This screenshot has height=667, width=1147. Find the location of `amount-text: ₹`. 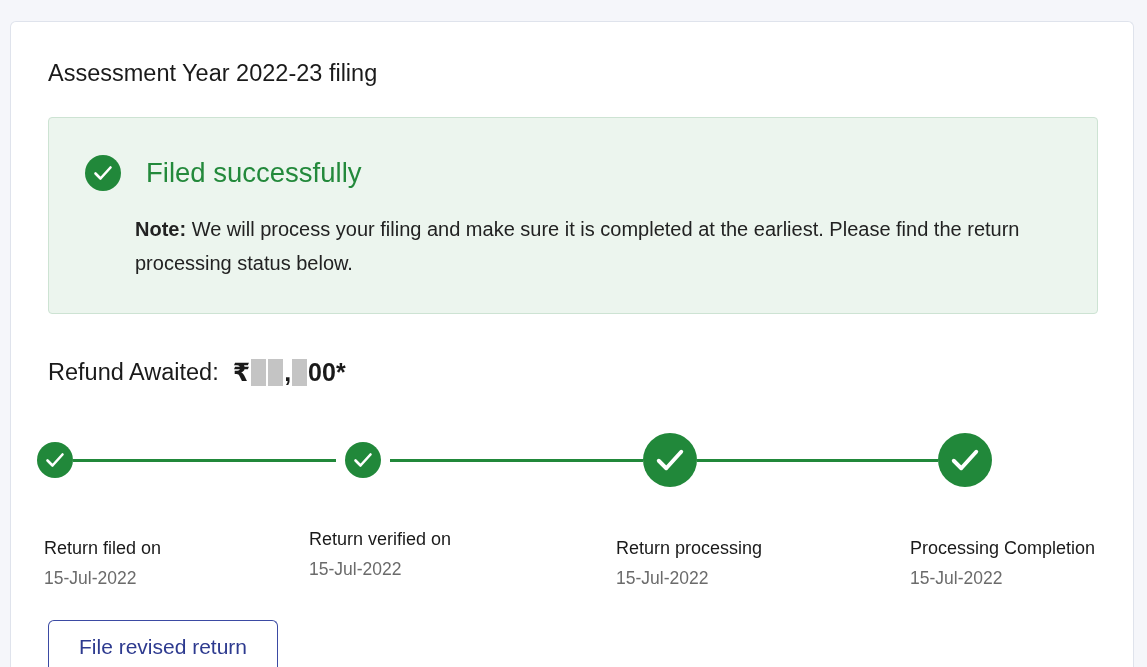

amount-text: ₹ is located at coordinates (241, 372).